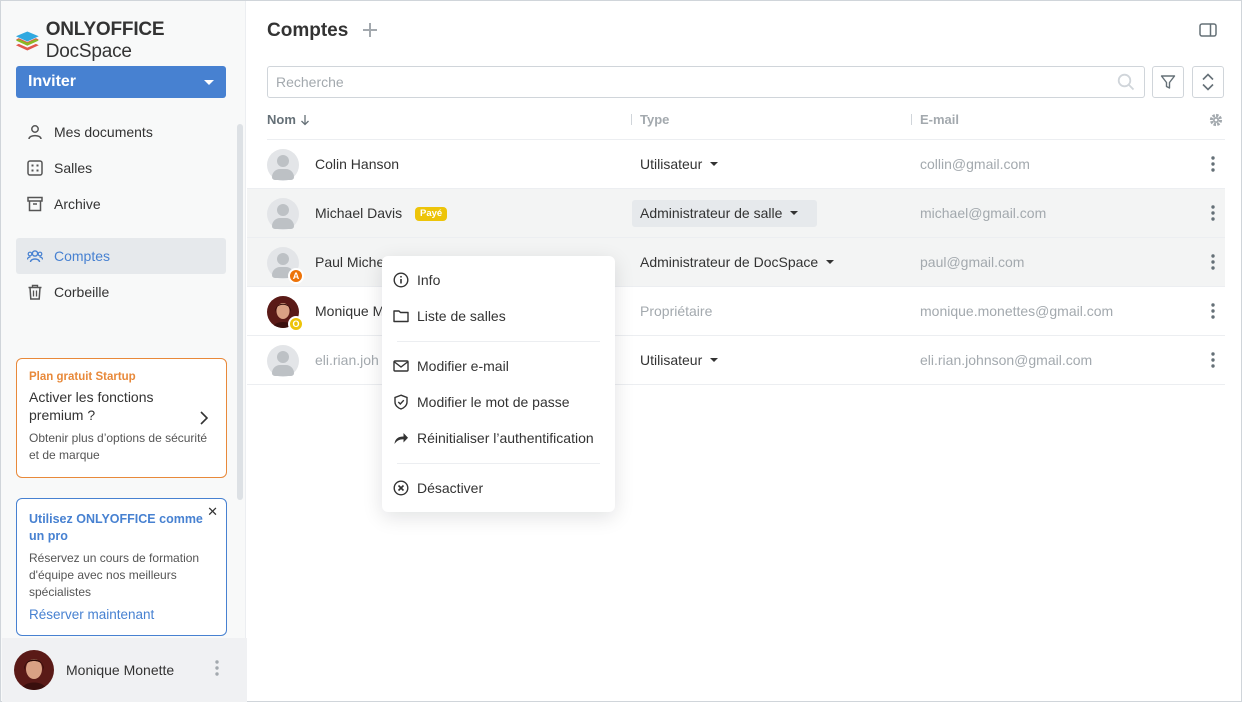  I want to click on sidebar-item-archive: Archive, so click(121, 204).